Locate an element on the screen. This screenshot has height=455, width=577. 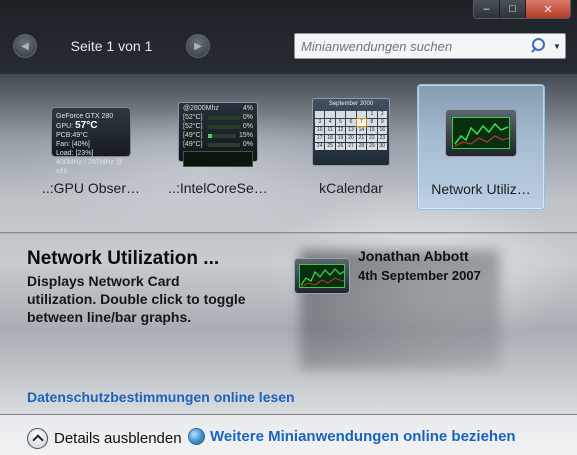
details-divider is located at coordinates (288, 233).